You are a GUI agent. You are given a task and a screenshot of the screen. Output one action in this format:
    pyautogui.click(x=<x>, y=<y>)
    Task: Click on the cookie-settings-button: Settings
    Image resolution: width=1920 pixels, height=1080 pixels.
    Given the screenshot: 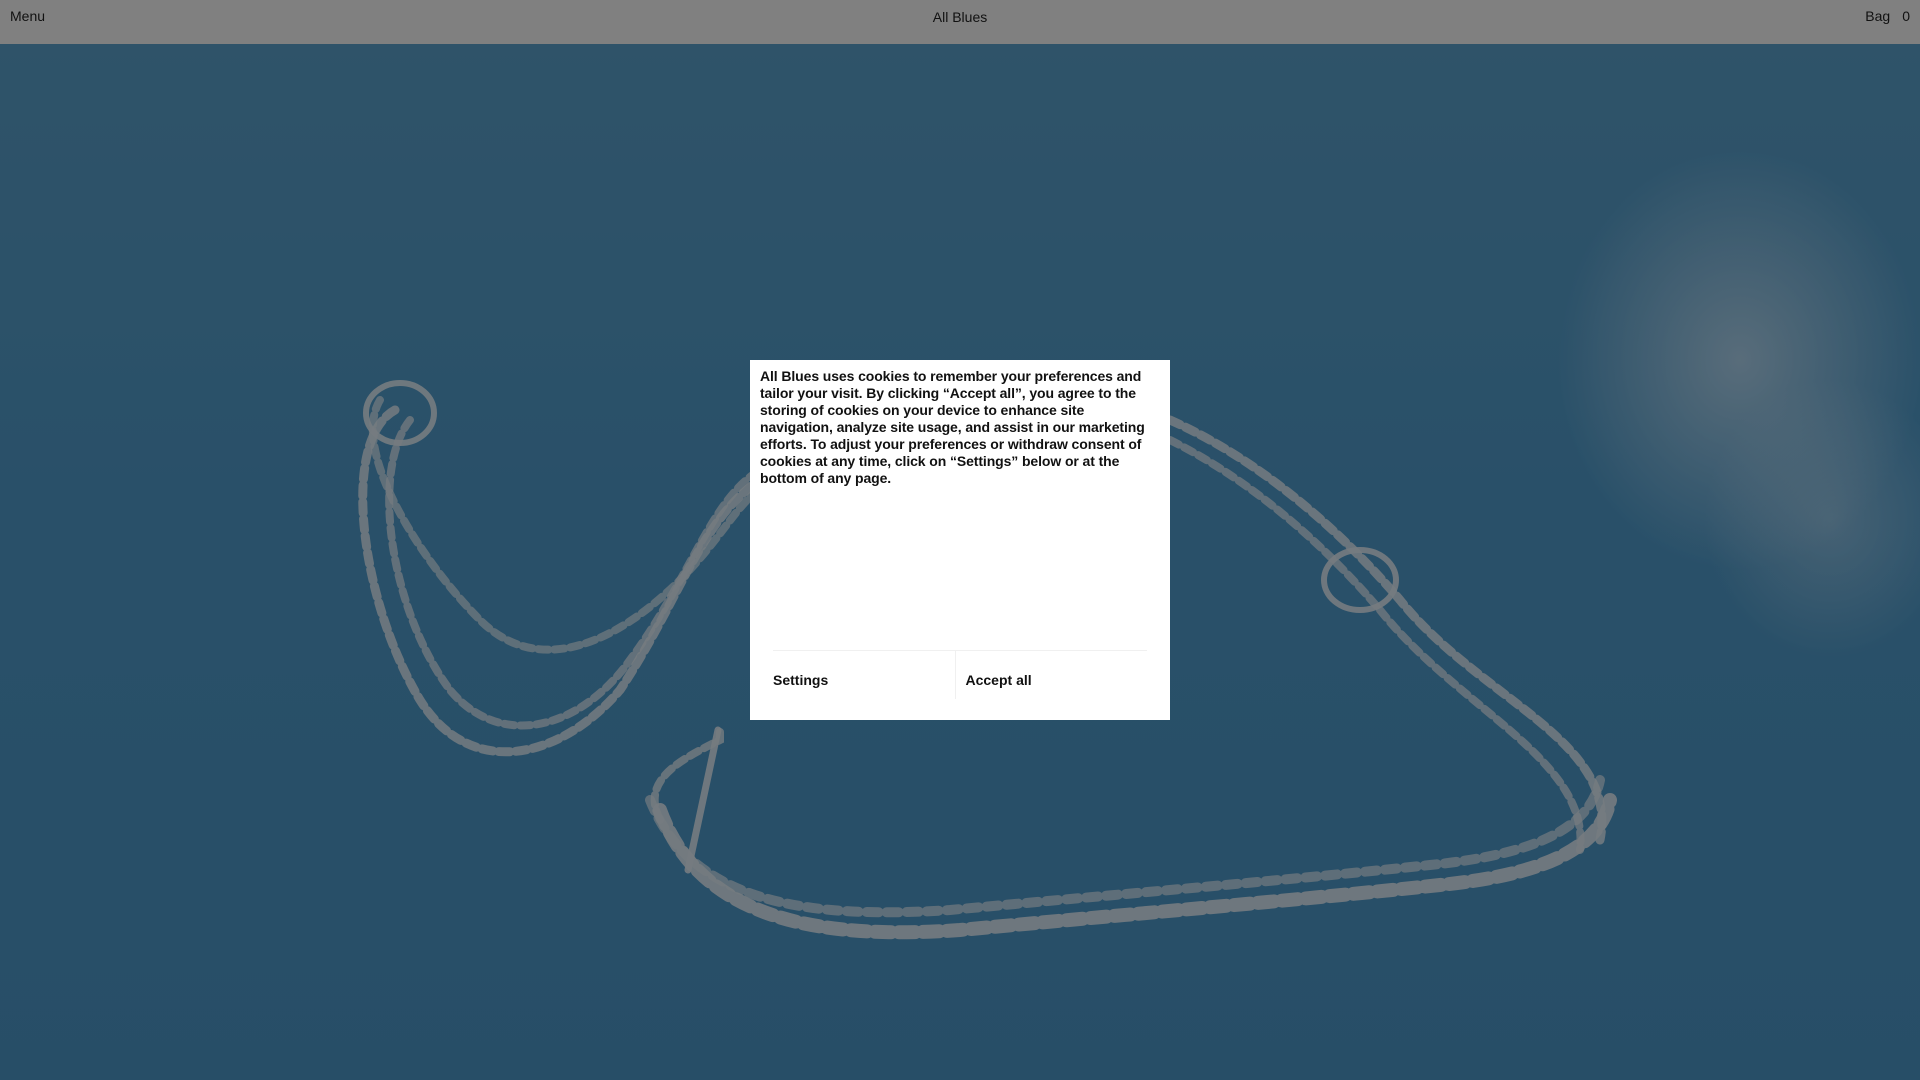 What is the action you would take?
    pyautogui.click(x=864, y=675)
    